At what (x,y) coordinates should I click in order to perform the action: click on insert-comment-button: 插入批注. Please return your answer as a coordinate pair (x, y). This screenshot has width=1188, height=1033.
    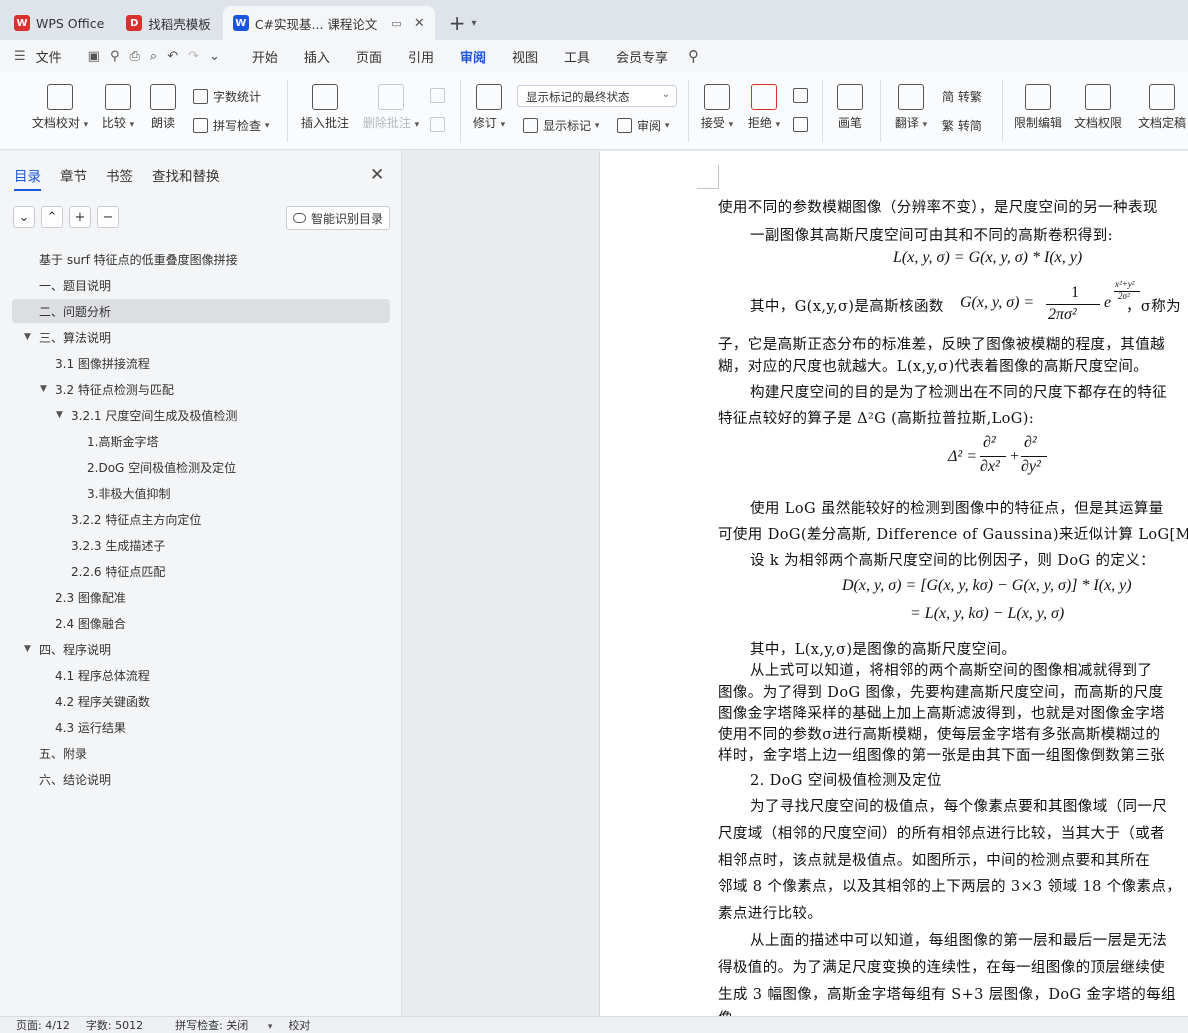
    Looking at the image, I should click on (325, 107).